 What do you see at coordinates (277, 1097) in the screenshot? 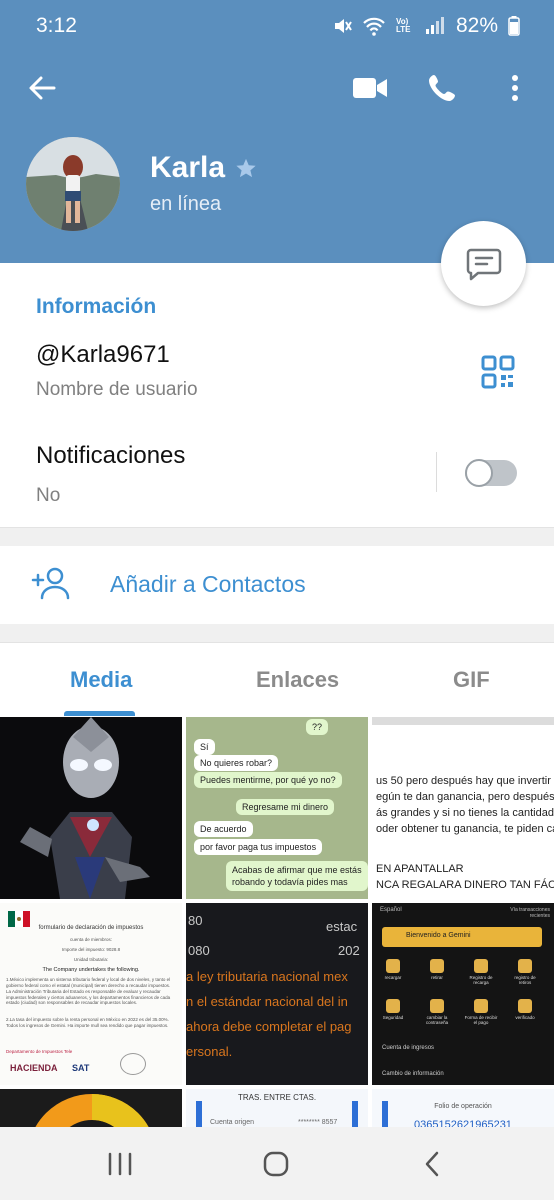
I see `receipt-title: TRAS. ENTRE CTAS.` at bounding box center [277, 1097].